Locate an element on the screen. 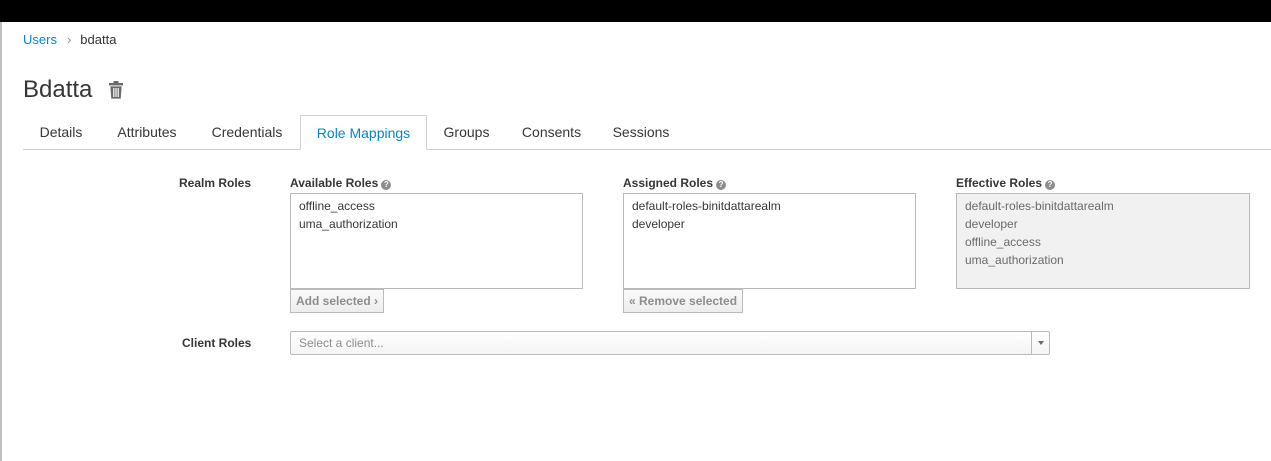  page-title: Bdatta is located at coordinates (58, 89).